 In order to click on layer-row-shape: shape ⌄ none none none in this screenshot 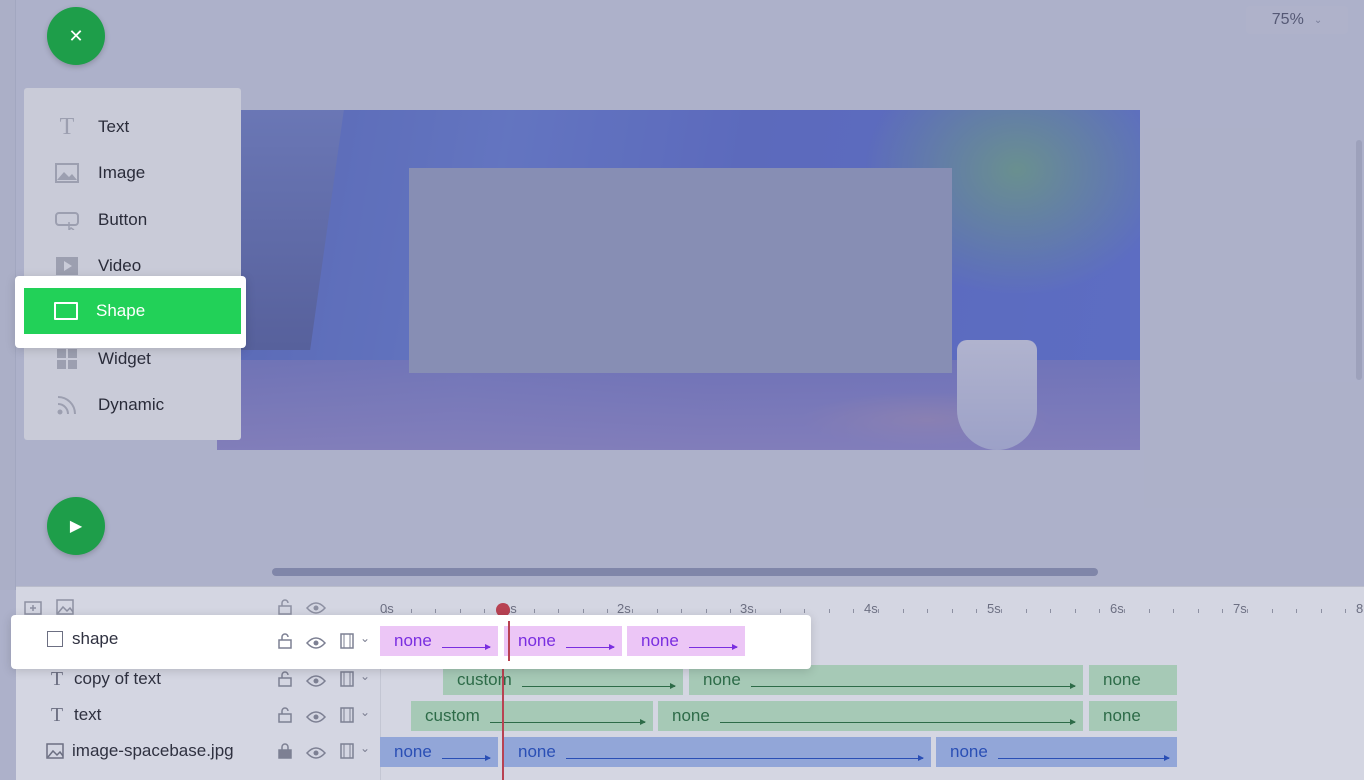, I will do `click(411, 641)`.